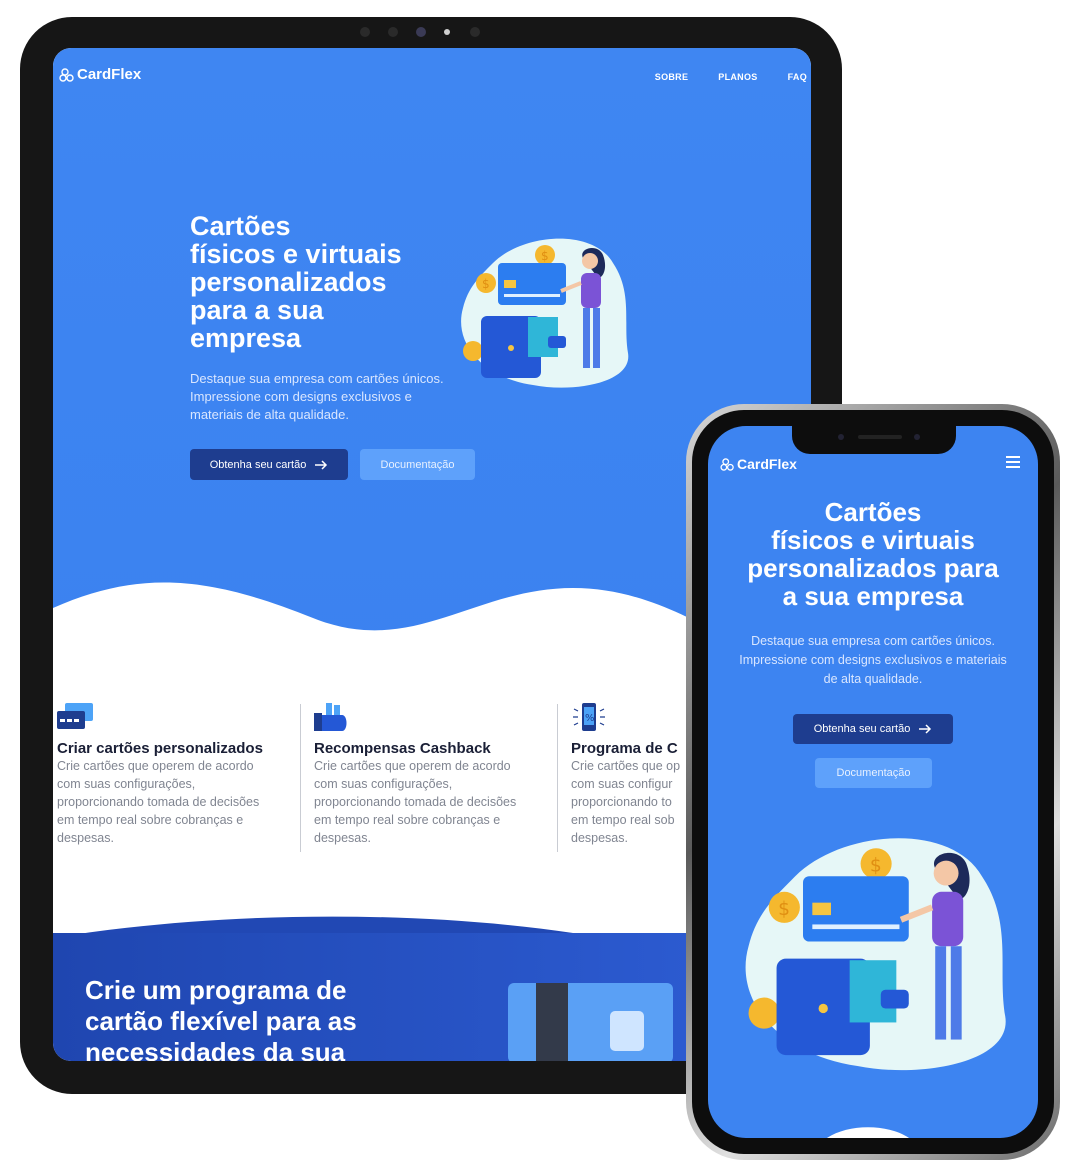 The width and height of the screenshot is (1092, 1168). I want to click on phone-notch, so click(874, 440).